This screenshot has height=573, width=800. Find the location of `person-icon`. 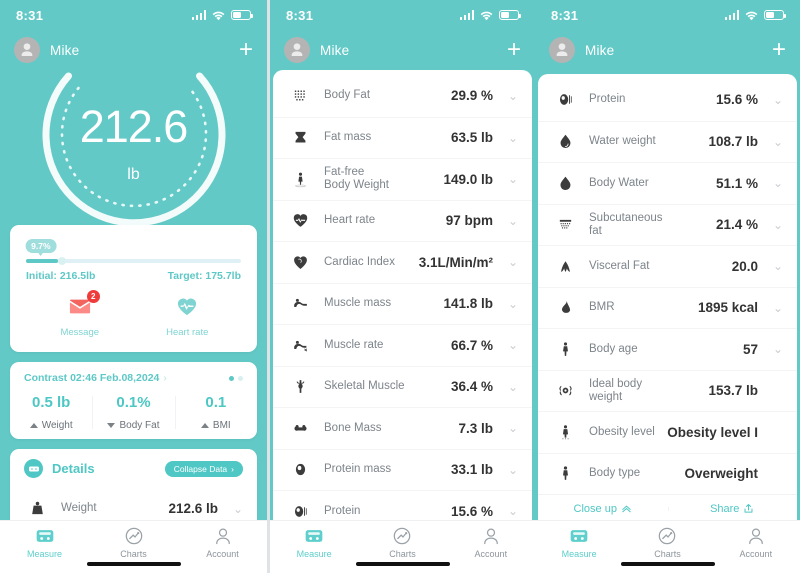

person-icon is located at coordinates (222, 536).